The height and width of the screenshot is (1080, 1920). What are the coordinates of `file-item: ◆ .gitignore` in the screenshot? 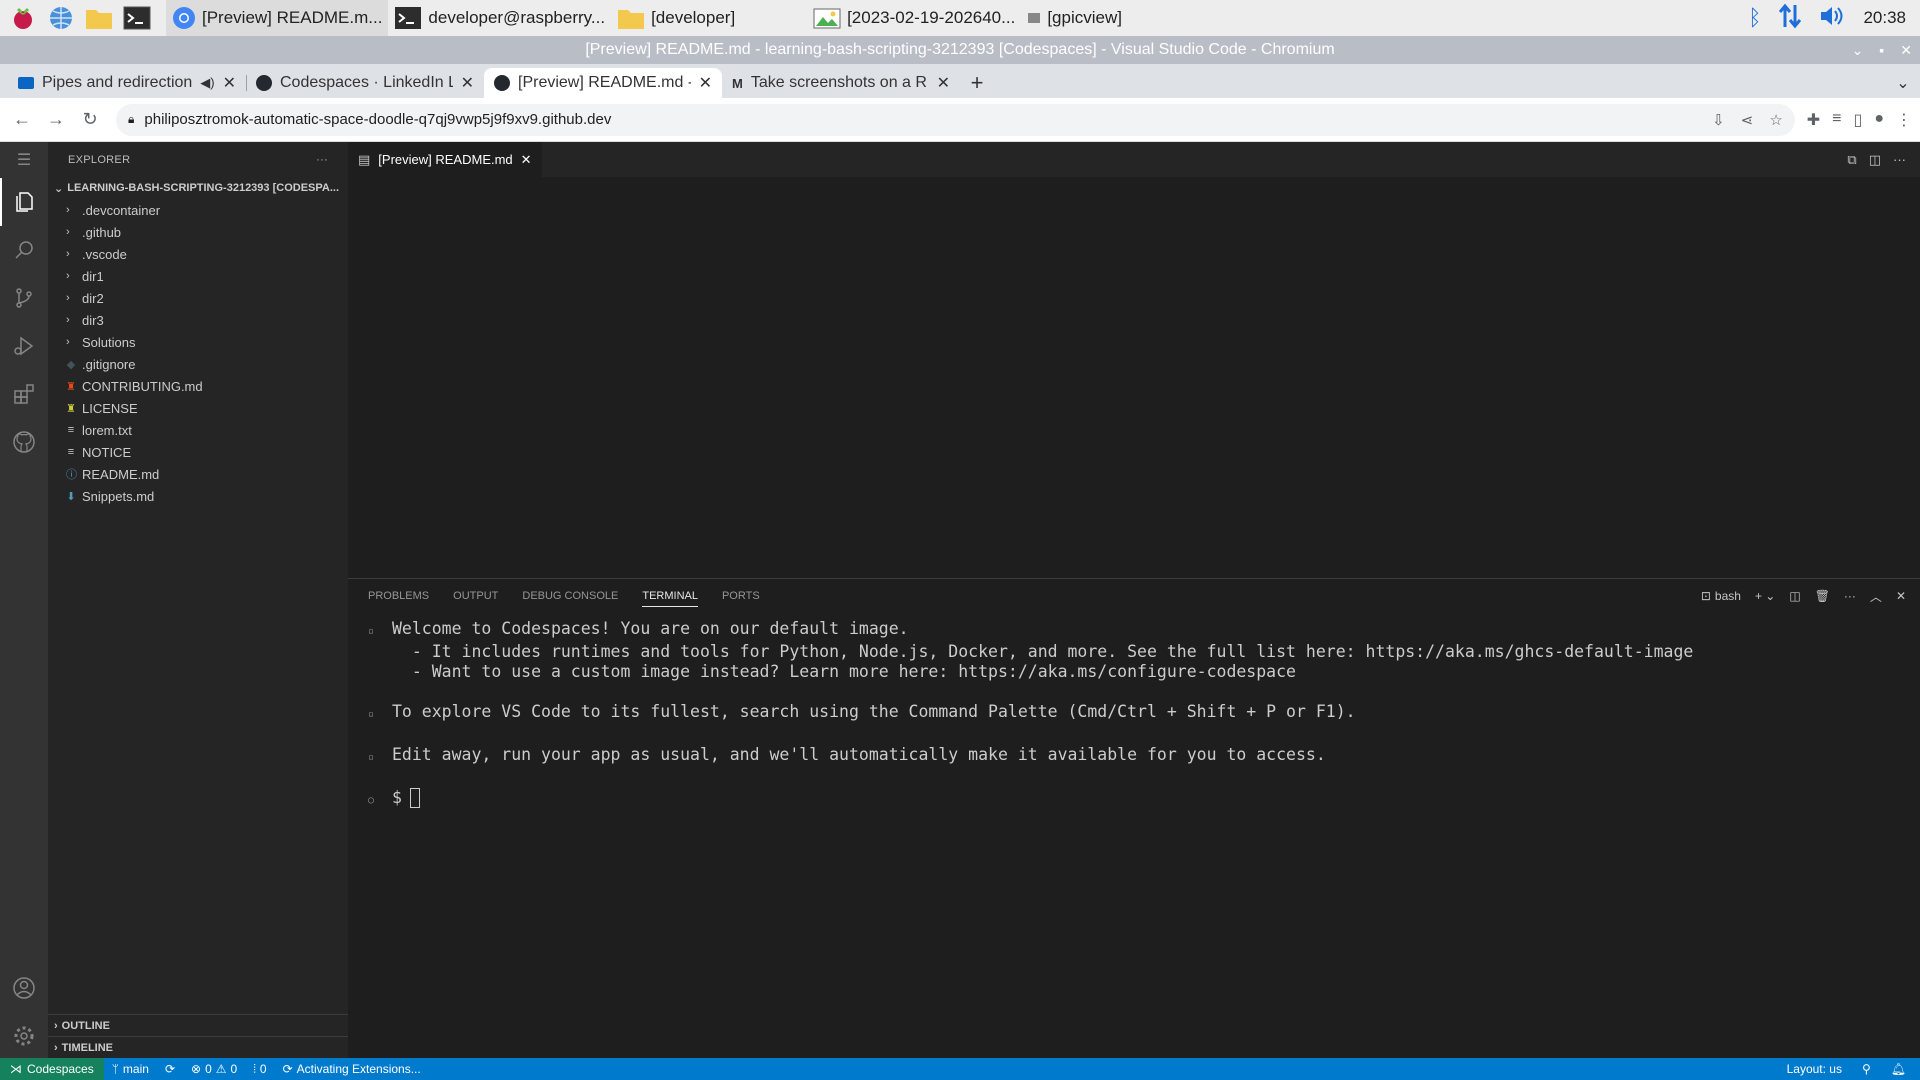 It's located at (198, 364).